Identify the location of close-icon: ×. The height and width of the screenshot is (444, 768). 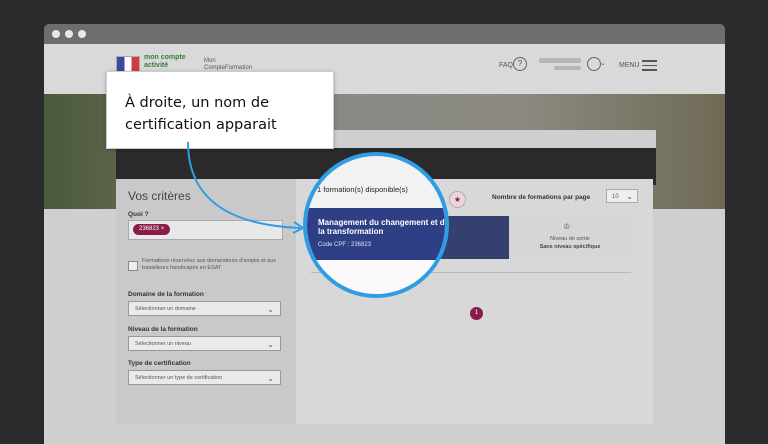
(163, 229).